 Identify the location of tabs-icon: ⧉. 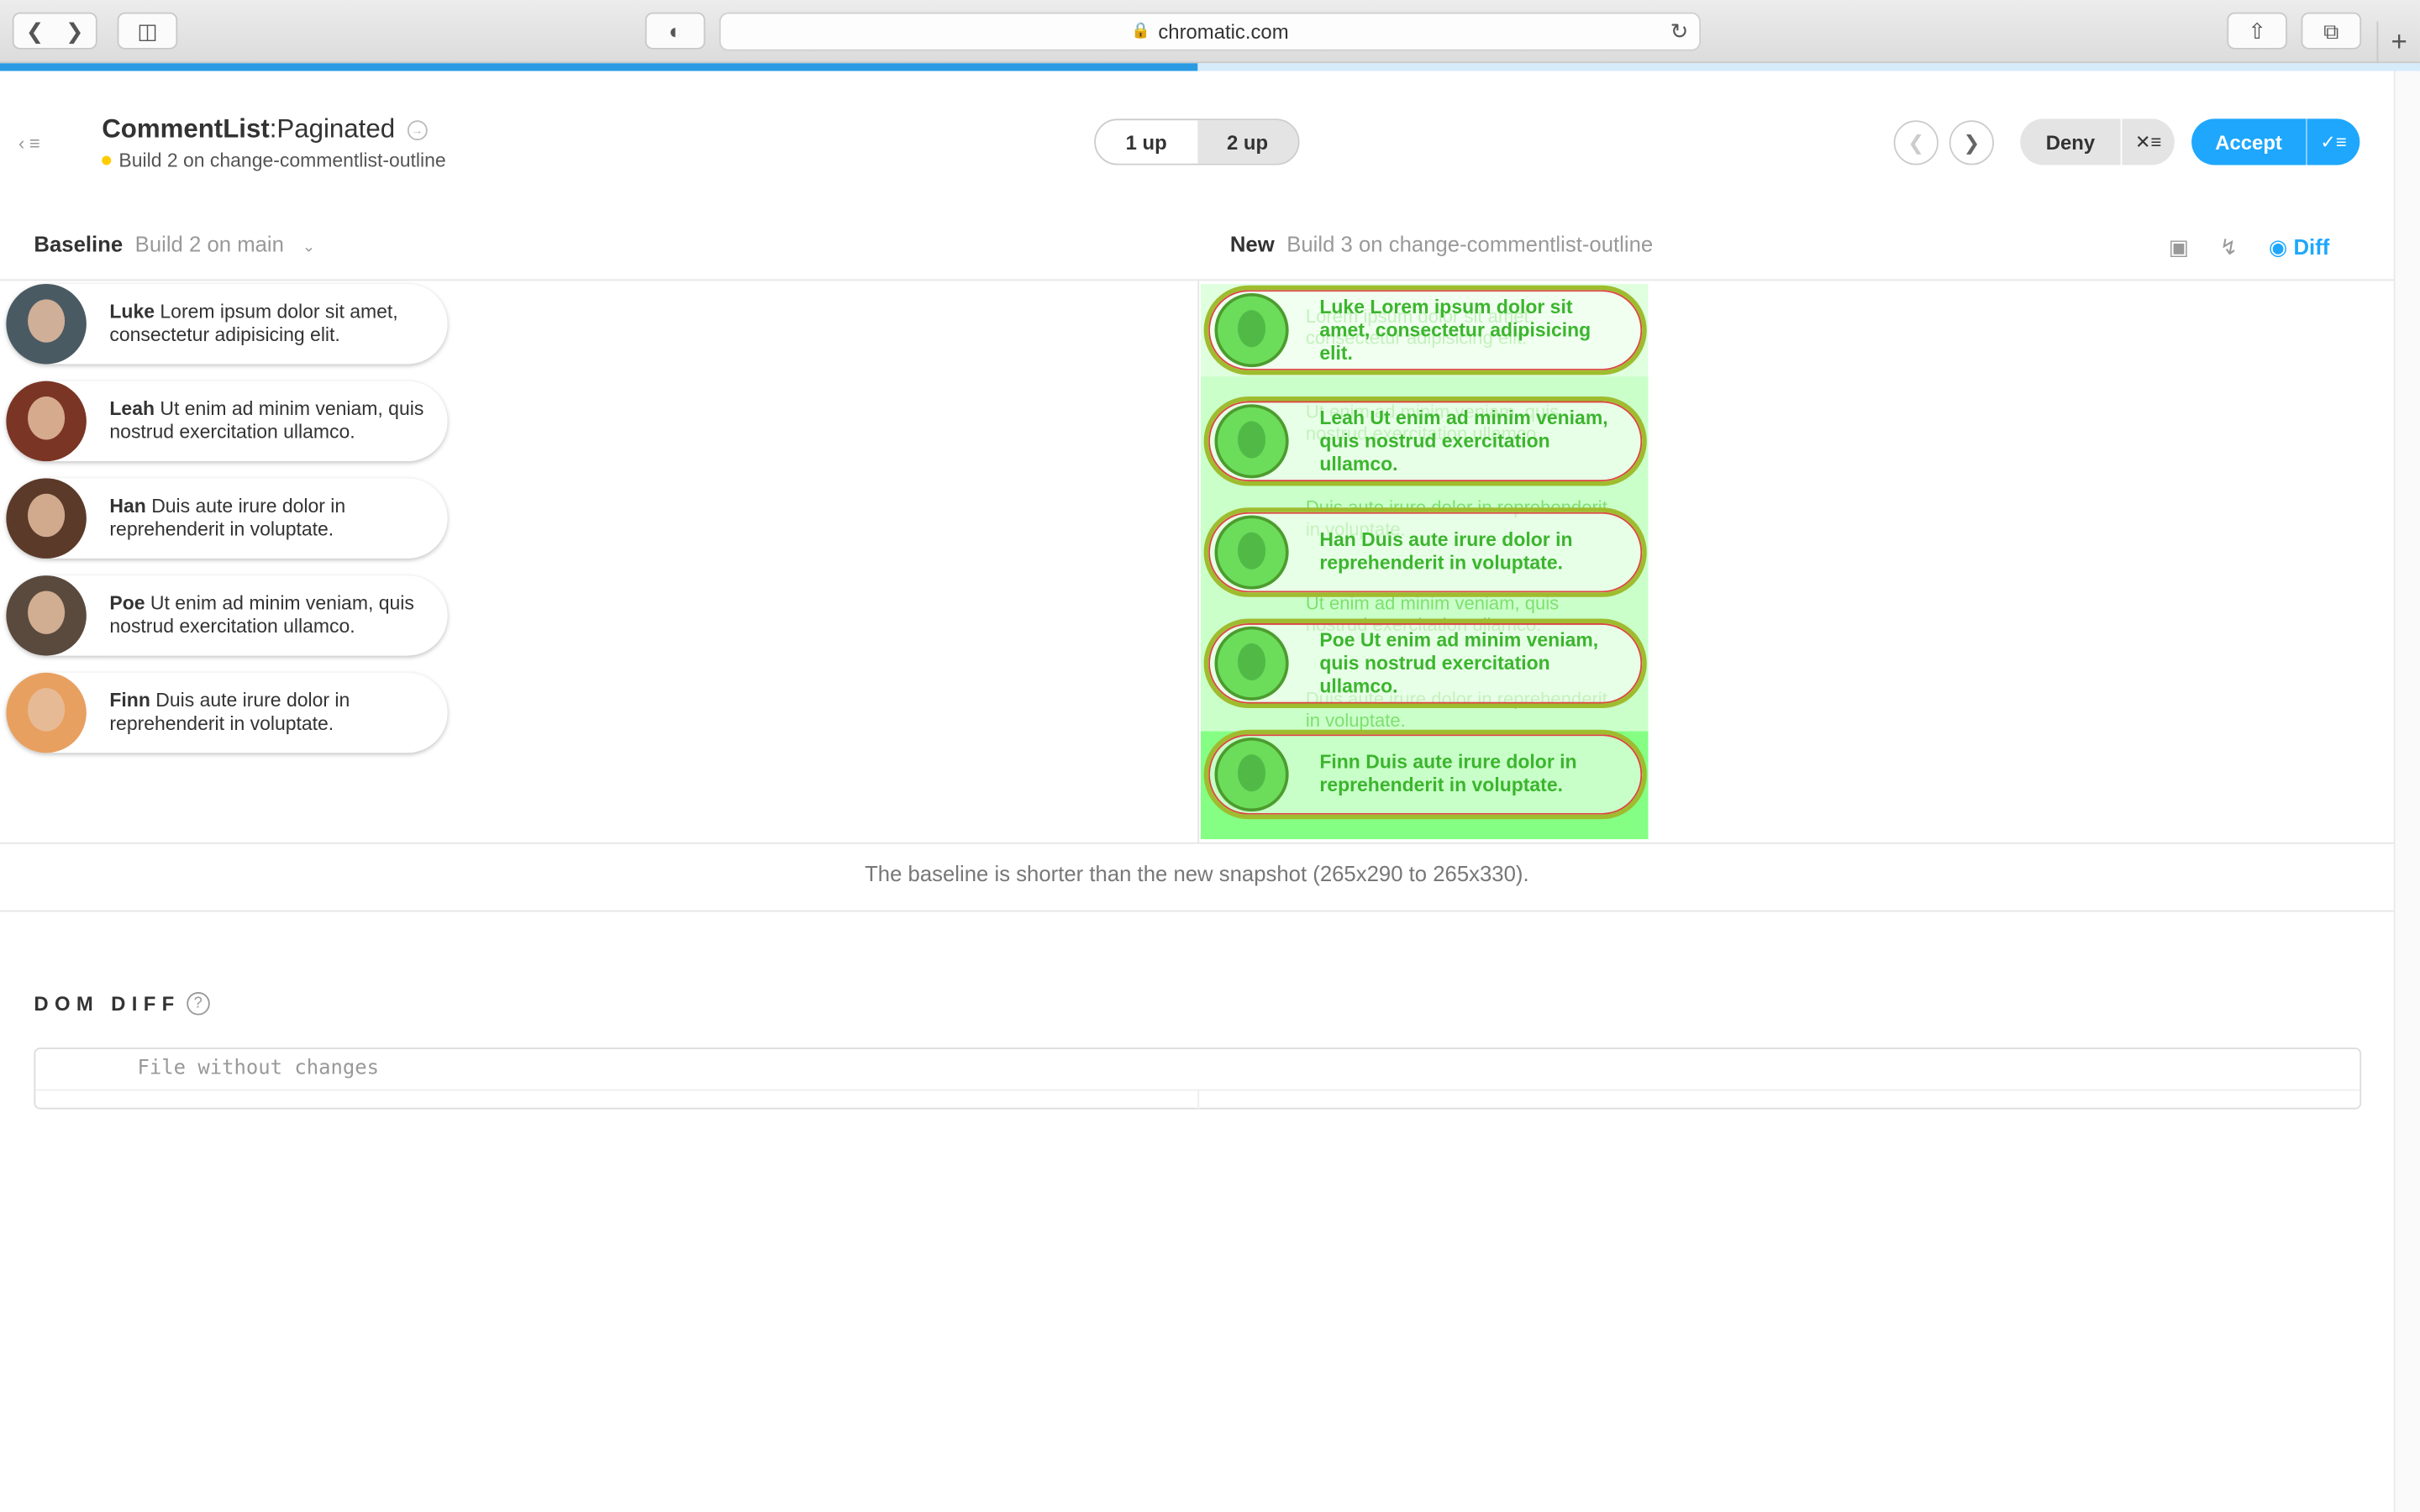
(2331, 30).